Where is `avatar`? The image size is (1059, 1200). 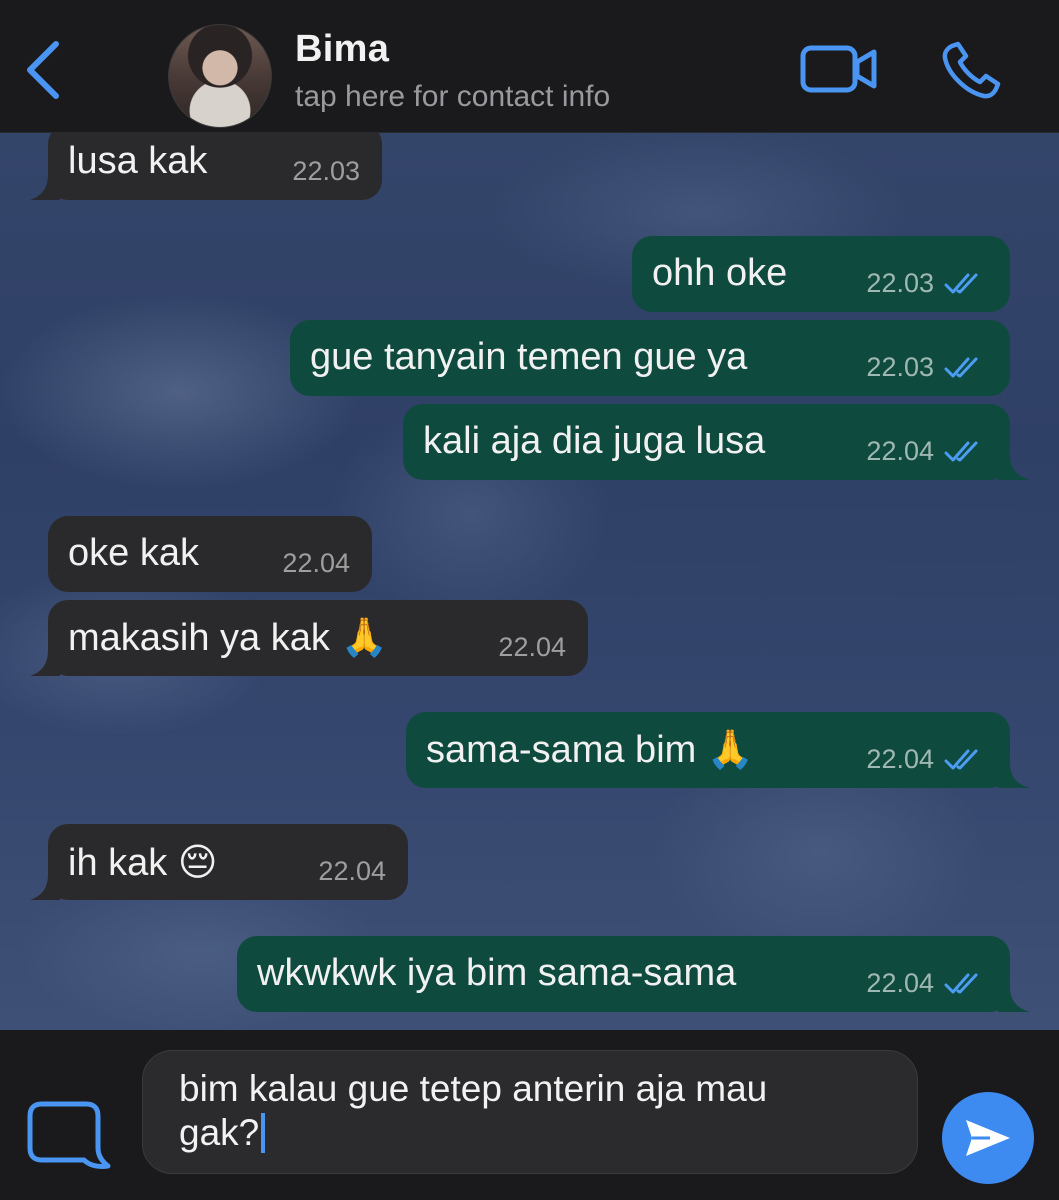 avatar is located at coordinates (220, 76).